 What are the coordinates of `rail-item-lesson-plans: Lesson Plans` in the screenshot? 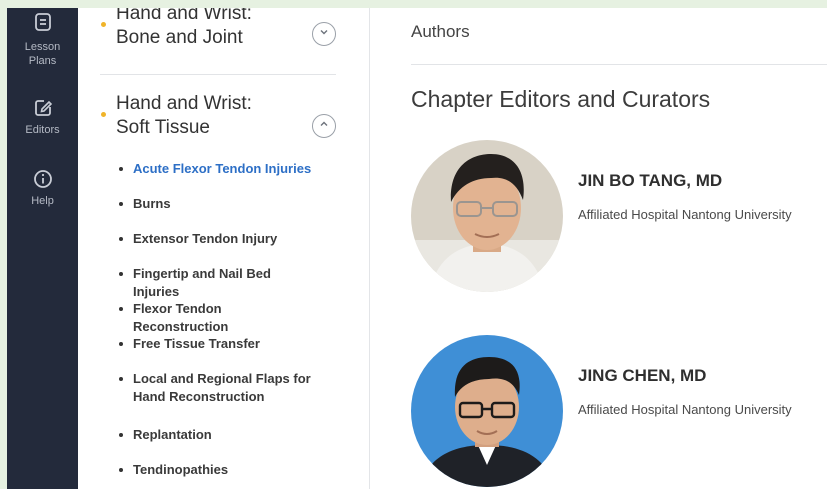 It's located at (42, 40).